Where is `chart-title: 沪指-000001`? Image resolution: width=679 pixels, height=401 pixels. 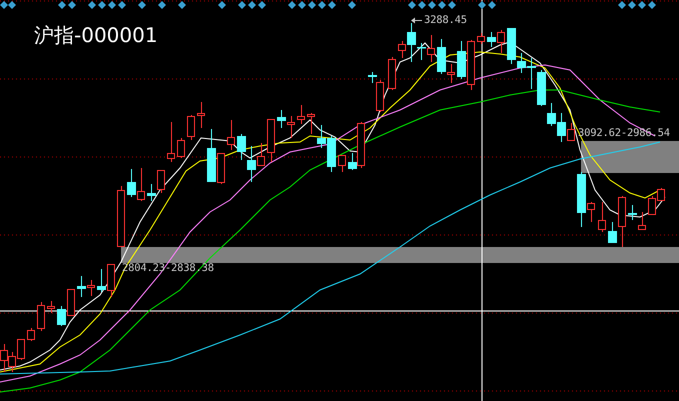 chart-title: 沪指-000001 is located at coordinates (96, 35).